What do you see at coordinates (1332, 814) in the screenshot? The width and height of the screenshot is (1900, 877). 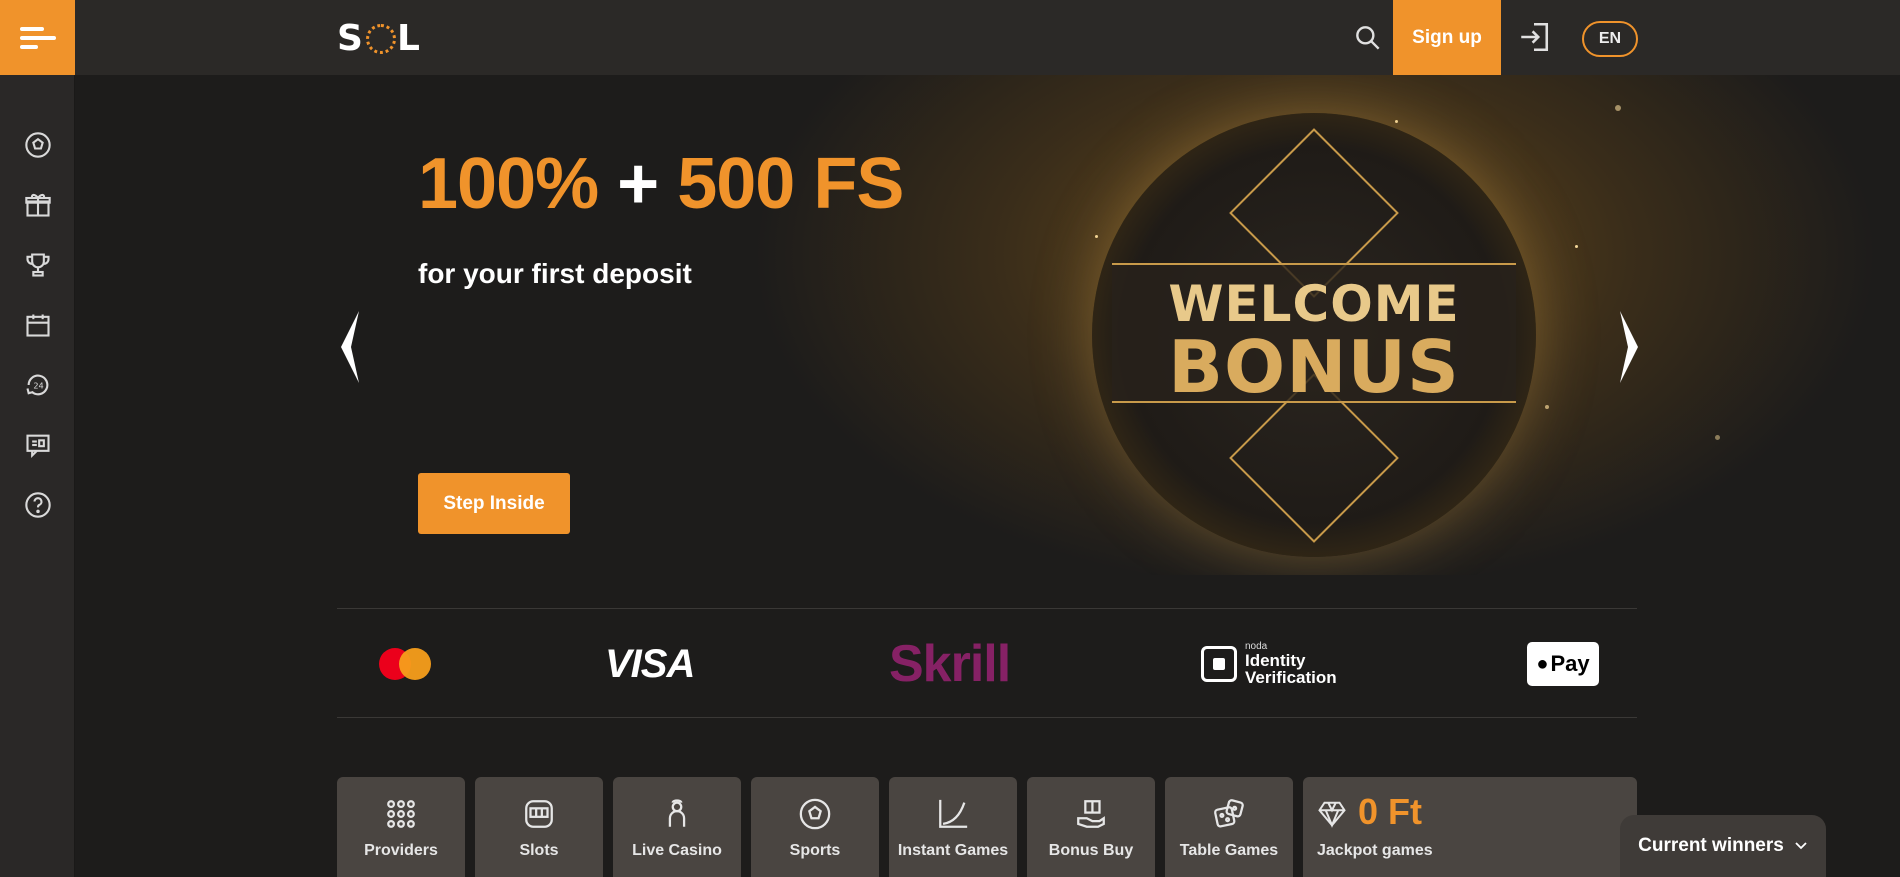 I see `diamond-icon` at bounding box center [1332, 814].